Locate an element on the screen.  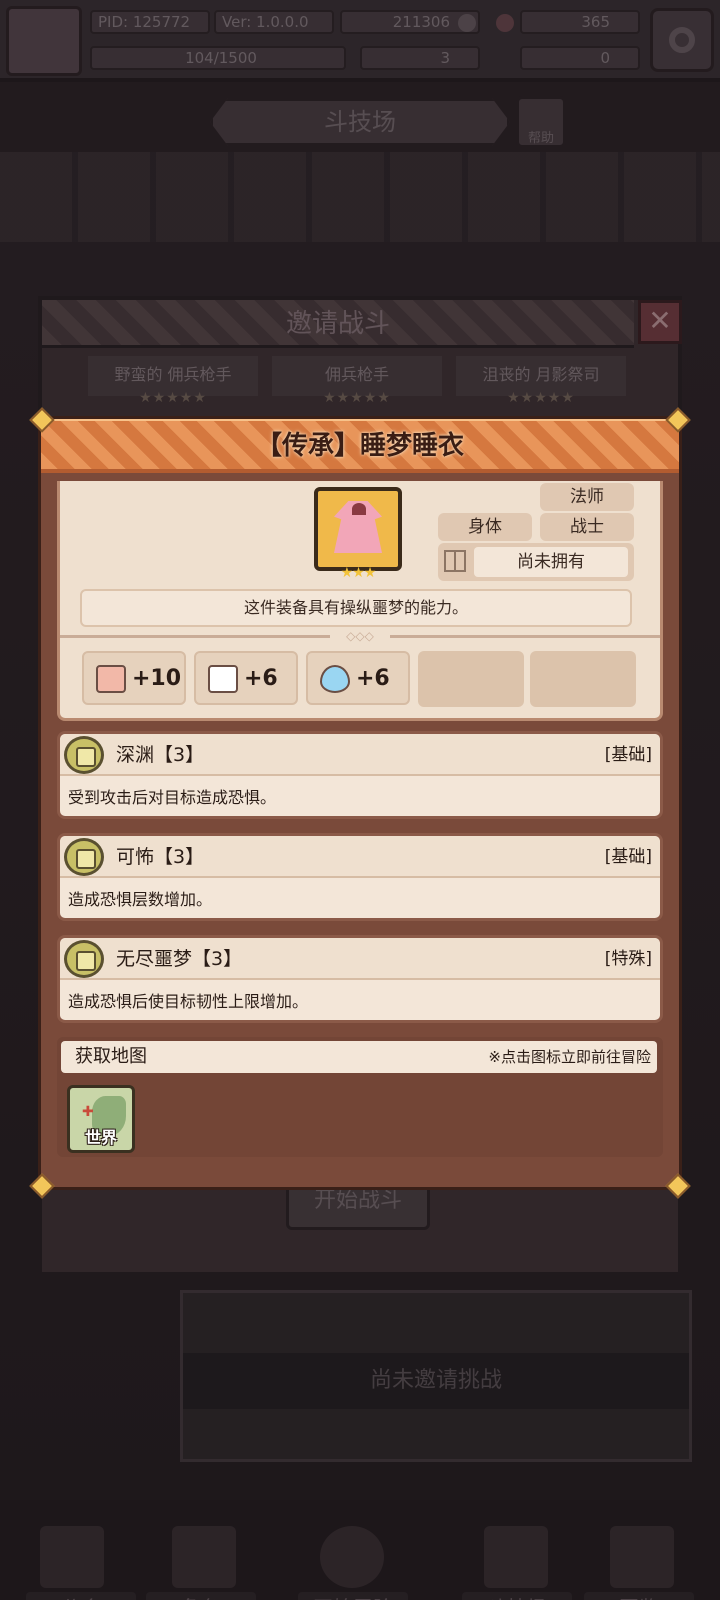
skill-description: 造成恐惧后使目标韧性上限增加。 is located at coordinates (188, 1001).